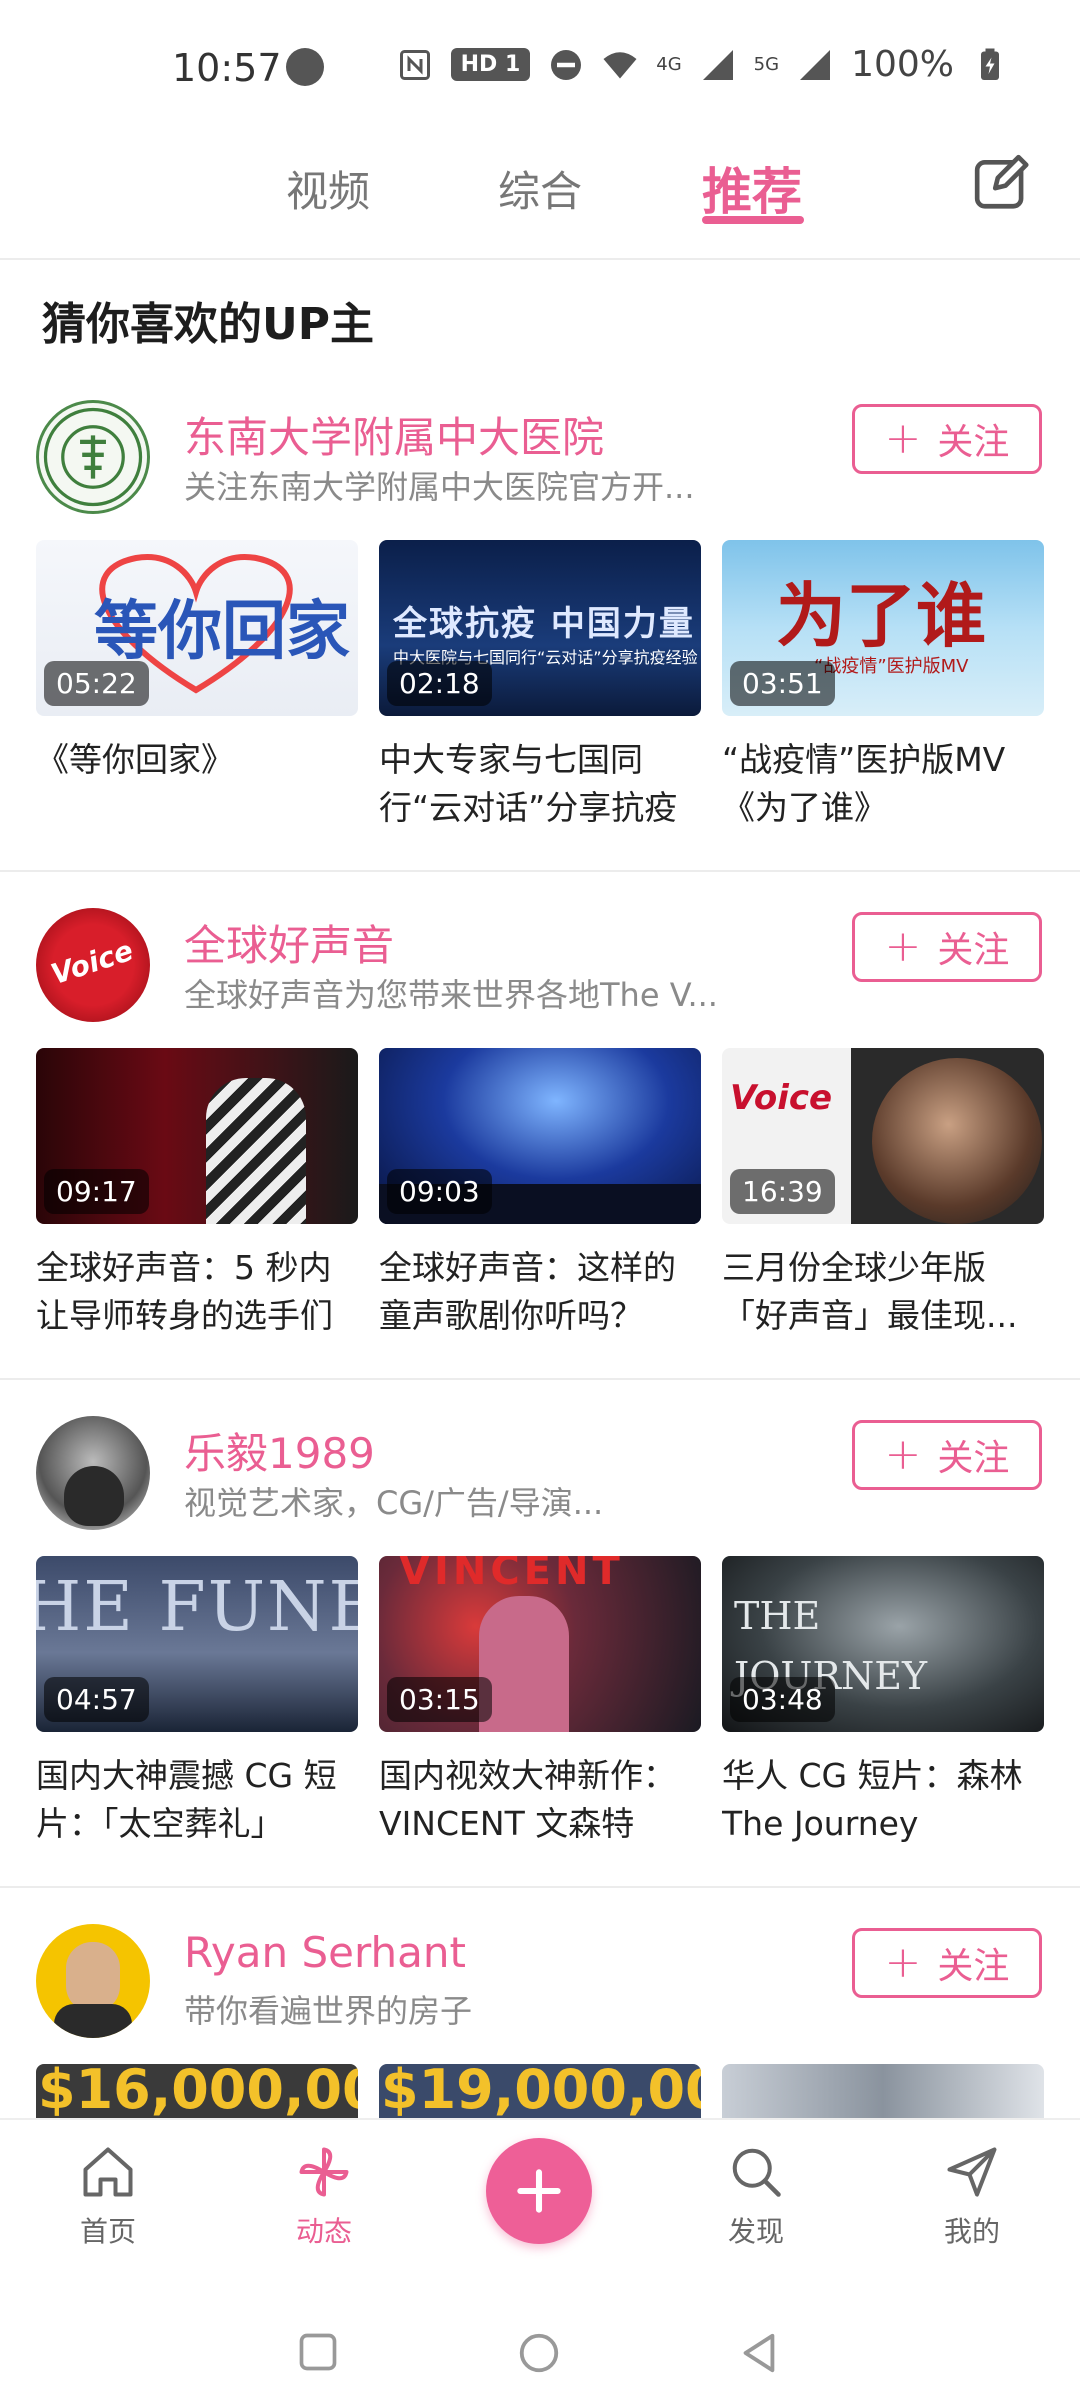 This screenshot has width=1080, height=2400. I want to click on tab-recommend: 推荐, so click(752, 188).